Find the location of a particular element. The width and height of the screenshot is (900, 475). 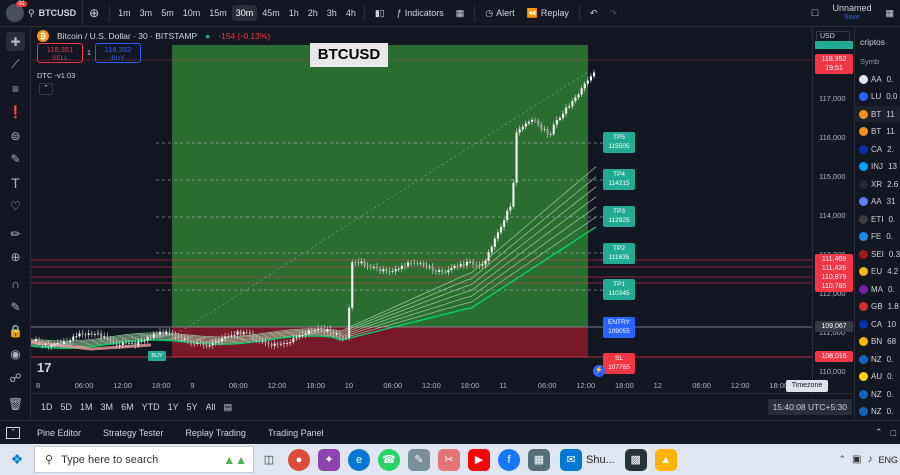

indicator-legend: DTC -v1.03 is located at coordinates (56, 75).